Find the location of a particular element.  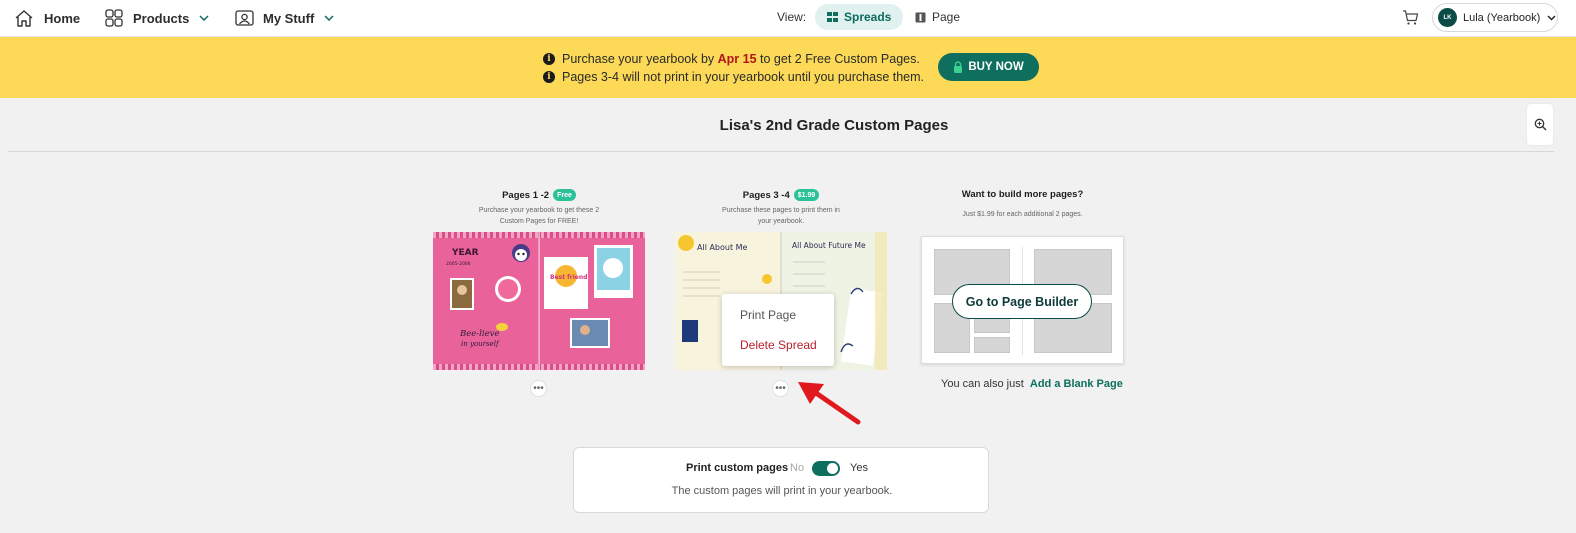

nav-home: Home is located at coordinates (47, 18).